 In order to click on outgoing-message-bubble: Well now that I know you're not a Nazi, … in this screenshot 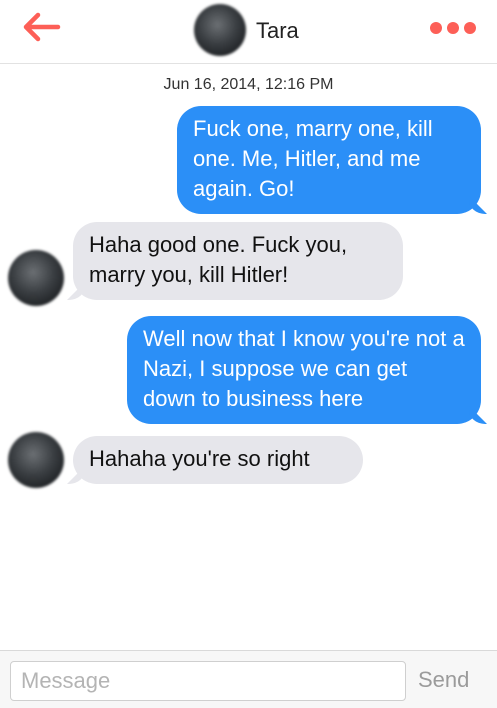, I will do `click(304, 370)`.